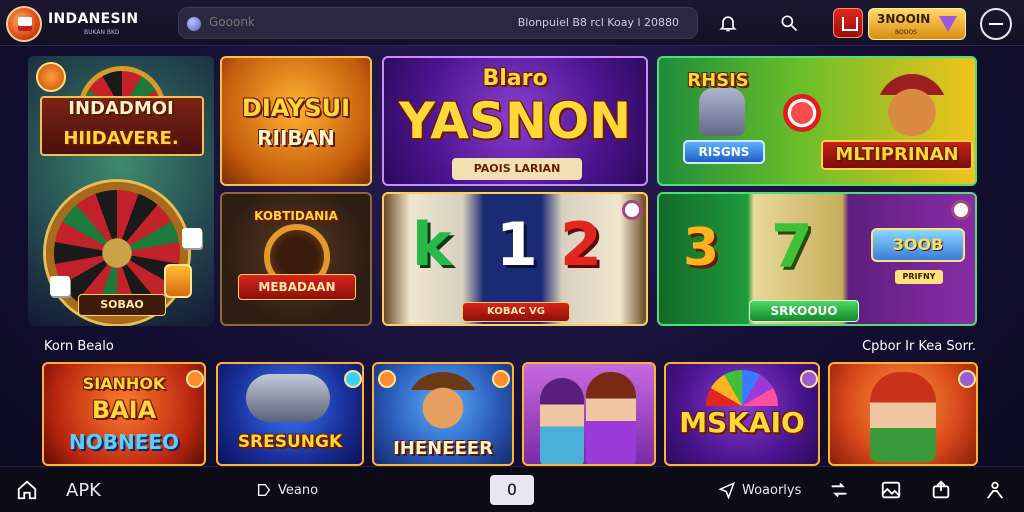 This screenshot has height=512, width=1024. Describe the element at coordinates (83, 490) in the screenshot. I see `nav-apk: APK` at that location.